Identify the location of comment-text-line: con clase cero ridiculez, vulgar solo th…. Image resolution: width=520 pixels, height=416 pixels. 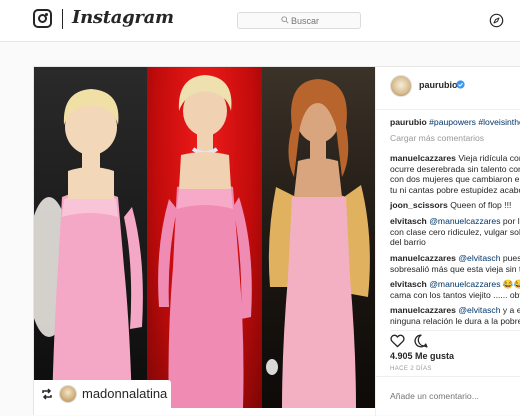
(455, 231).